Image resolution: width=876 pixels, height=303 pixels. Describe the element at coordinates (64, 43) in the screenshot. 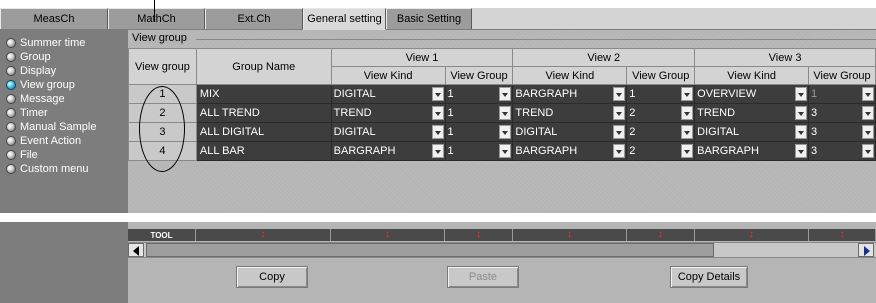

I see `sidebar-item-summer-time: Summer time` at that location.